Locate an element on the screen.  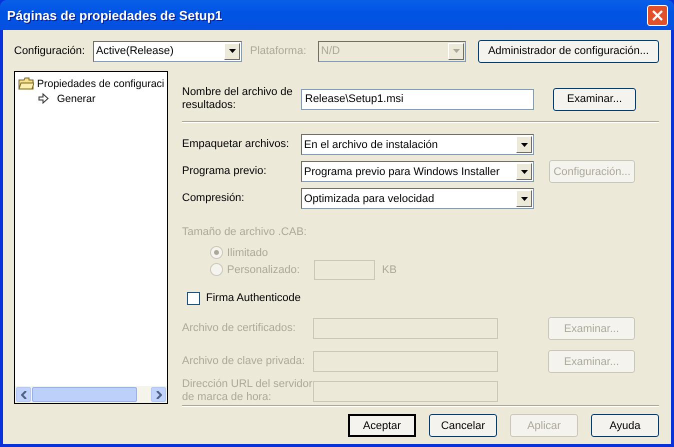
field-label: Tamaño de archivo .CAB: is located at coordinates (244, 232).